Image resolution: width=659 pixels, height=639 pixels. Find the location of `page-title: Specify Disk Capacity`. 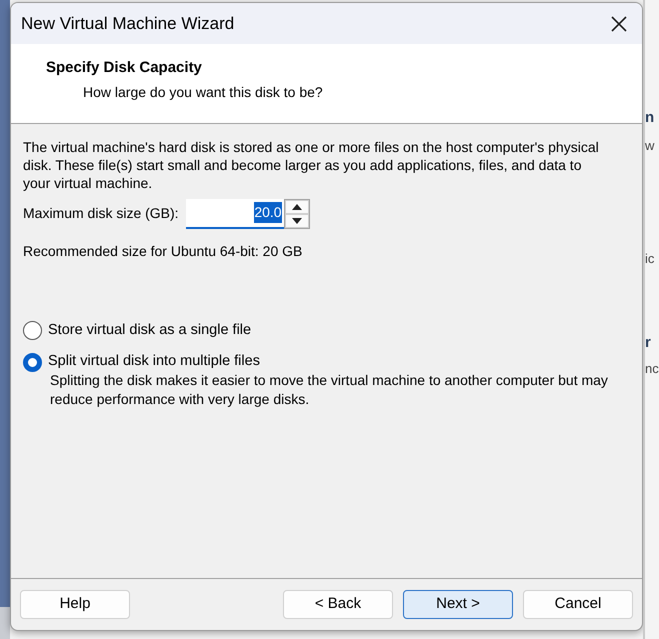

page-title: Specify Disk Capacity is located at coordinates (124, 68).